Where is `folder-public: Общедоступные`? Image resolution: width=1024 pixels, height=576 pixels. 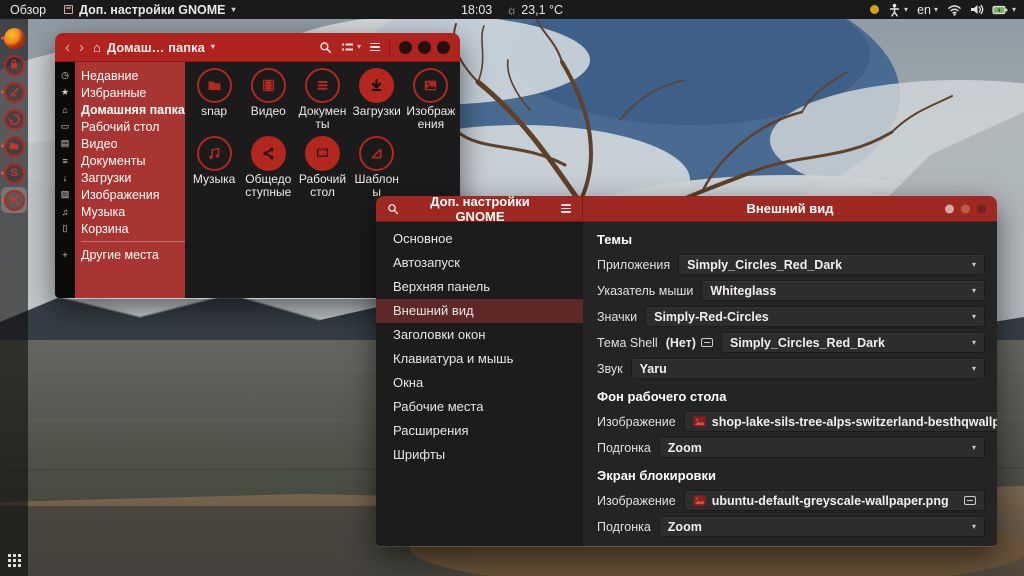 folder-public: Общедоступные is located at coordinates (268, 167).